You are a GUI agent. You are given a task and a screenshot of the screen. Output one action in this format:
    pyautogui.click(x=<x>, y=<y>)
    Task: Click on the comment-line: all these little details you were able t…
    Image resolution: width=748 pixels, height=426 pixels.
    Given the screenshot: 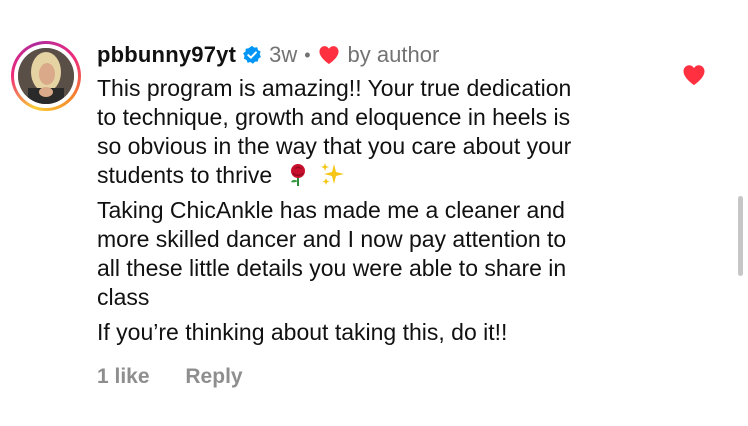 What is the action you would take?
    pyautogui.click(x=332, y=268)
    